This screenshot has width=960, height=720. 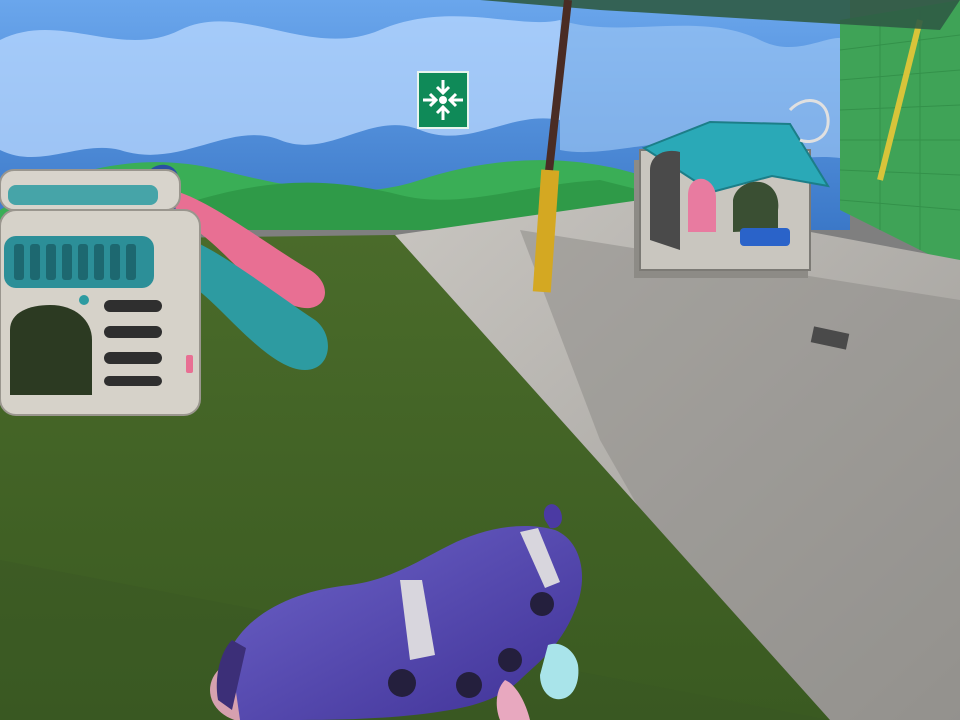 I want to click on playhouse-blue-ledge, so click(x=765, y=237).